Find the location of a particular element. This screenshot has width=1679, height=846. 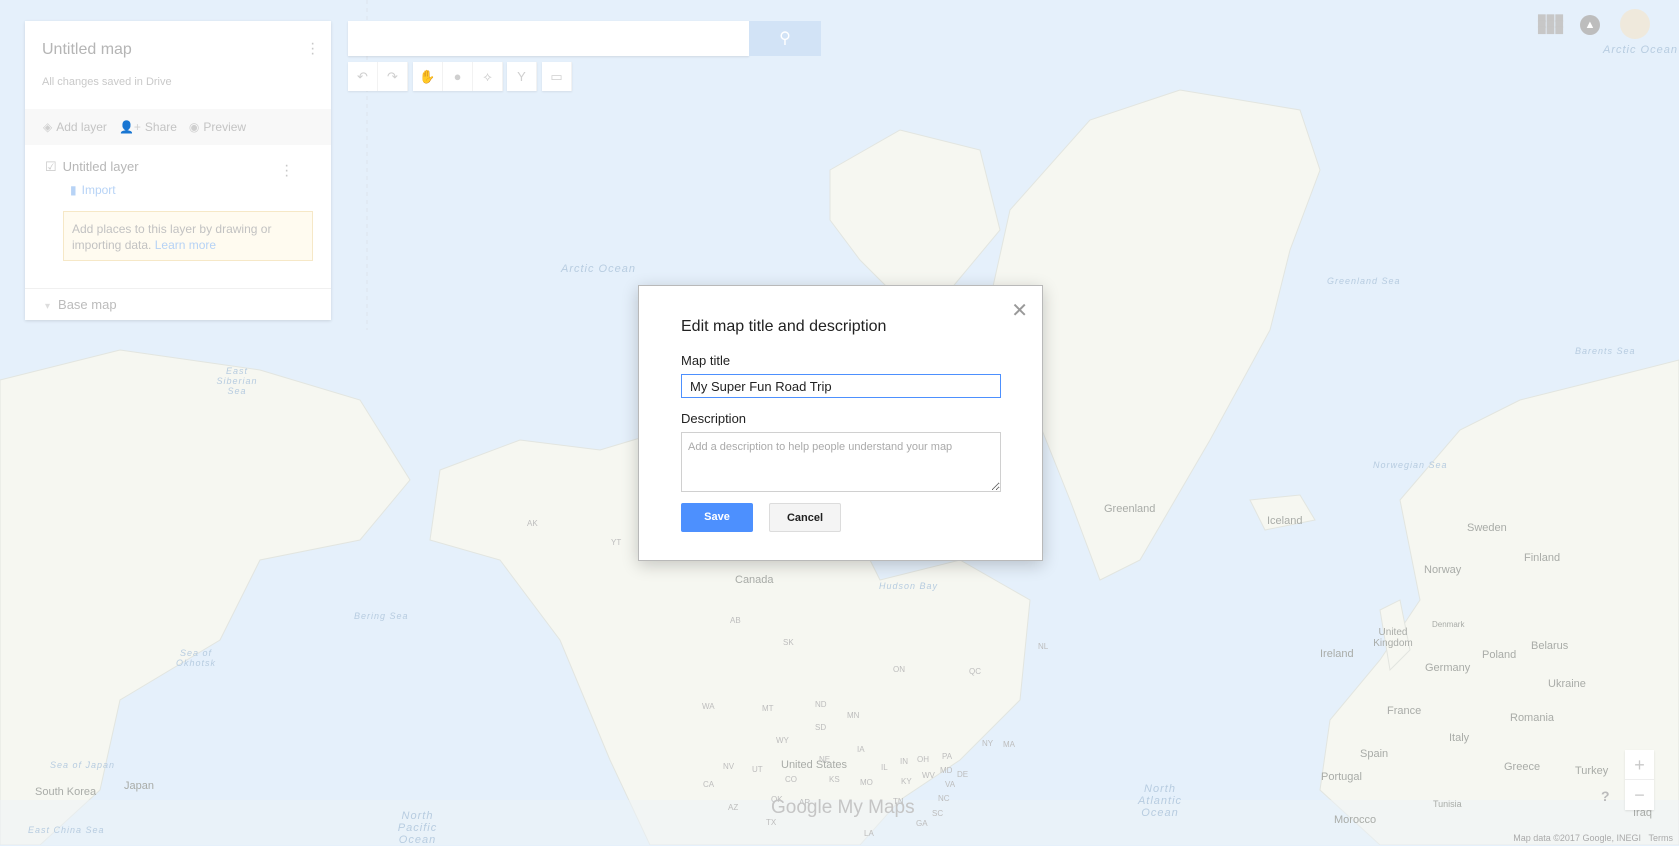

sea-label: Arctic Ocean is located at coordinates (1640, 50).